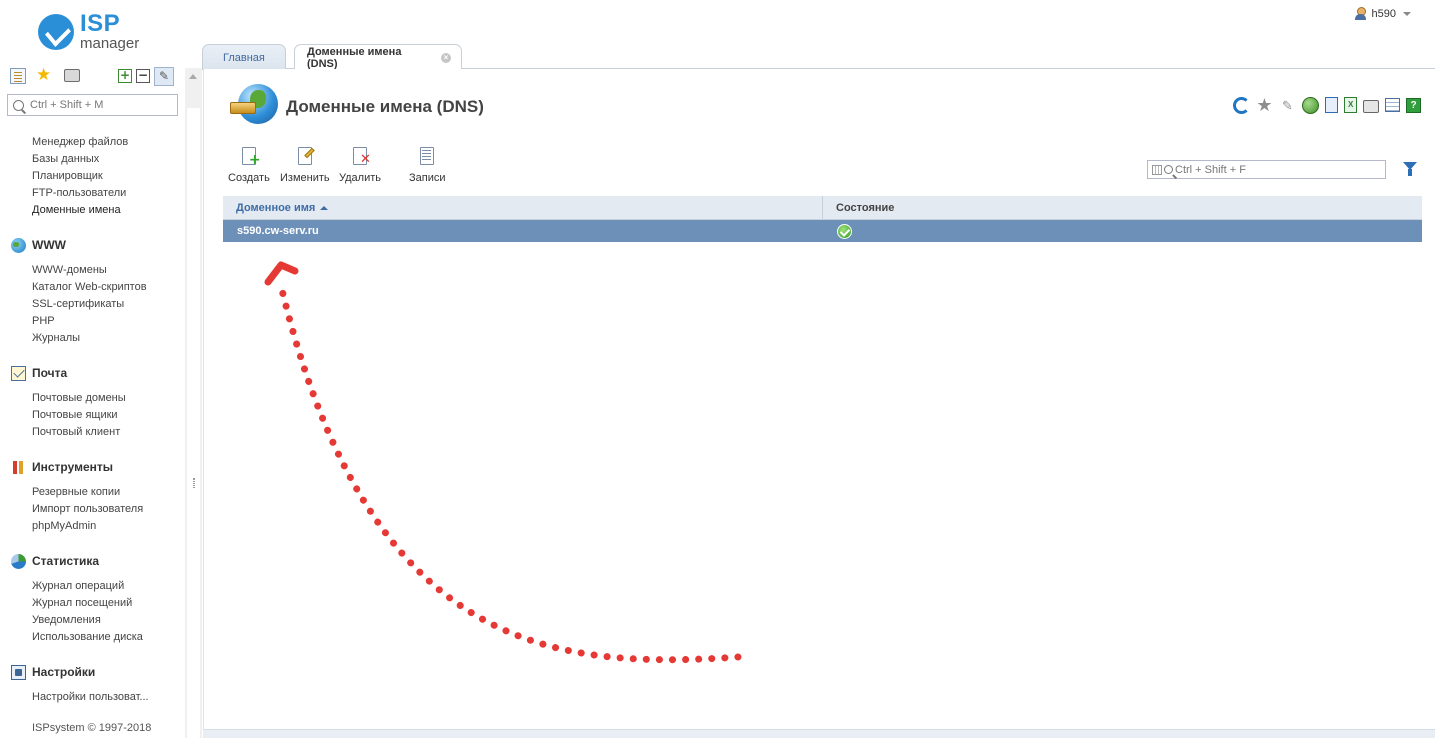 The image size is (1435, 738). I want to click on favorites-star-icon: ★, so click(44, 74).